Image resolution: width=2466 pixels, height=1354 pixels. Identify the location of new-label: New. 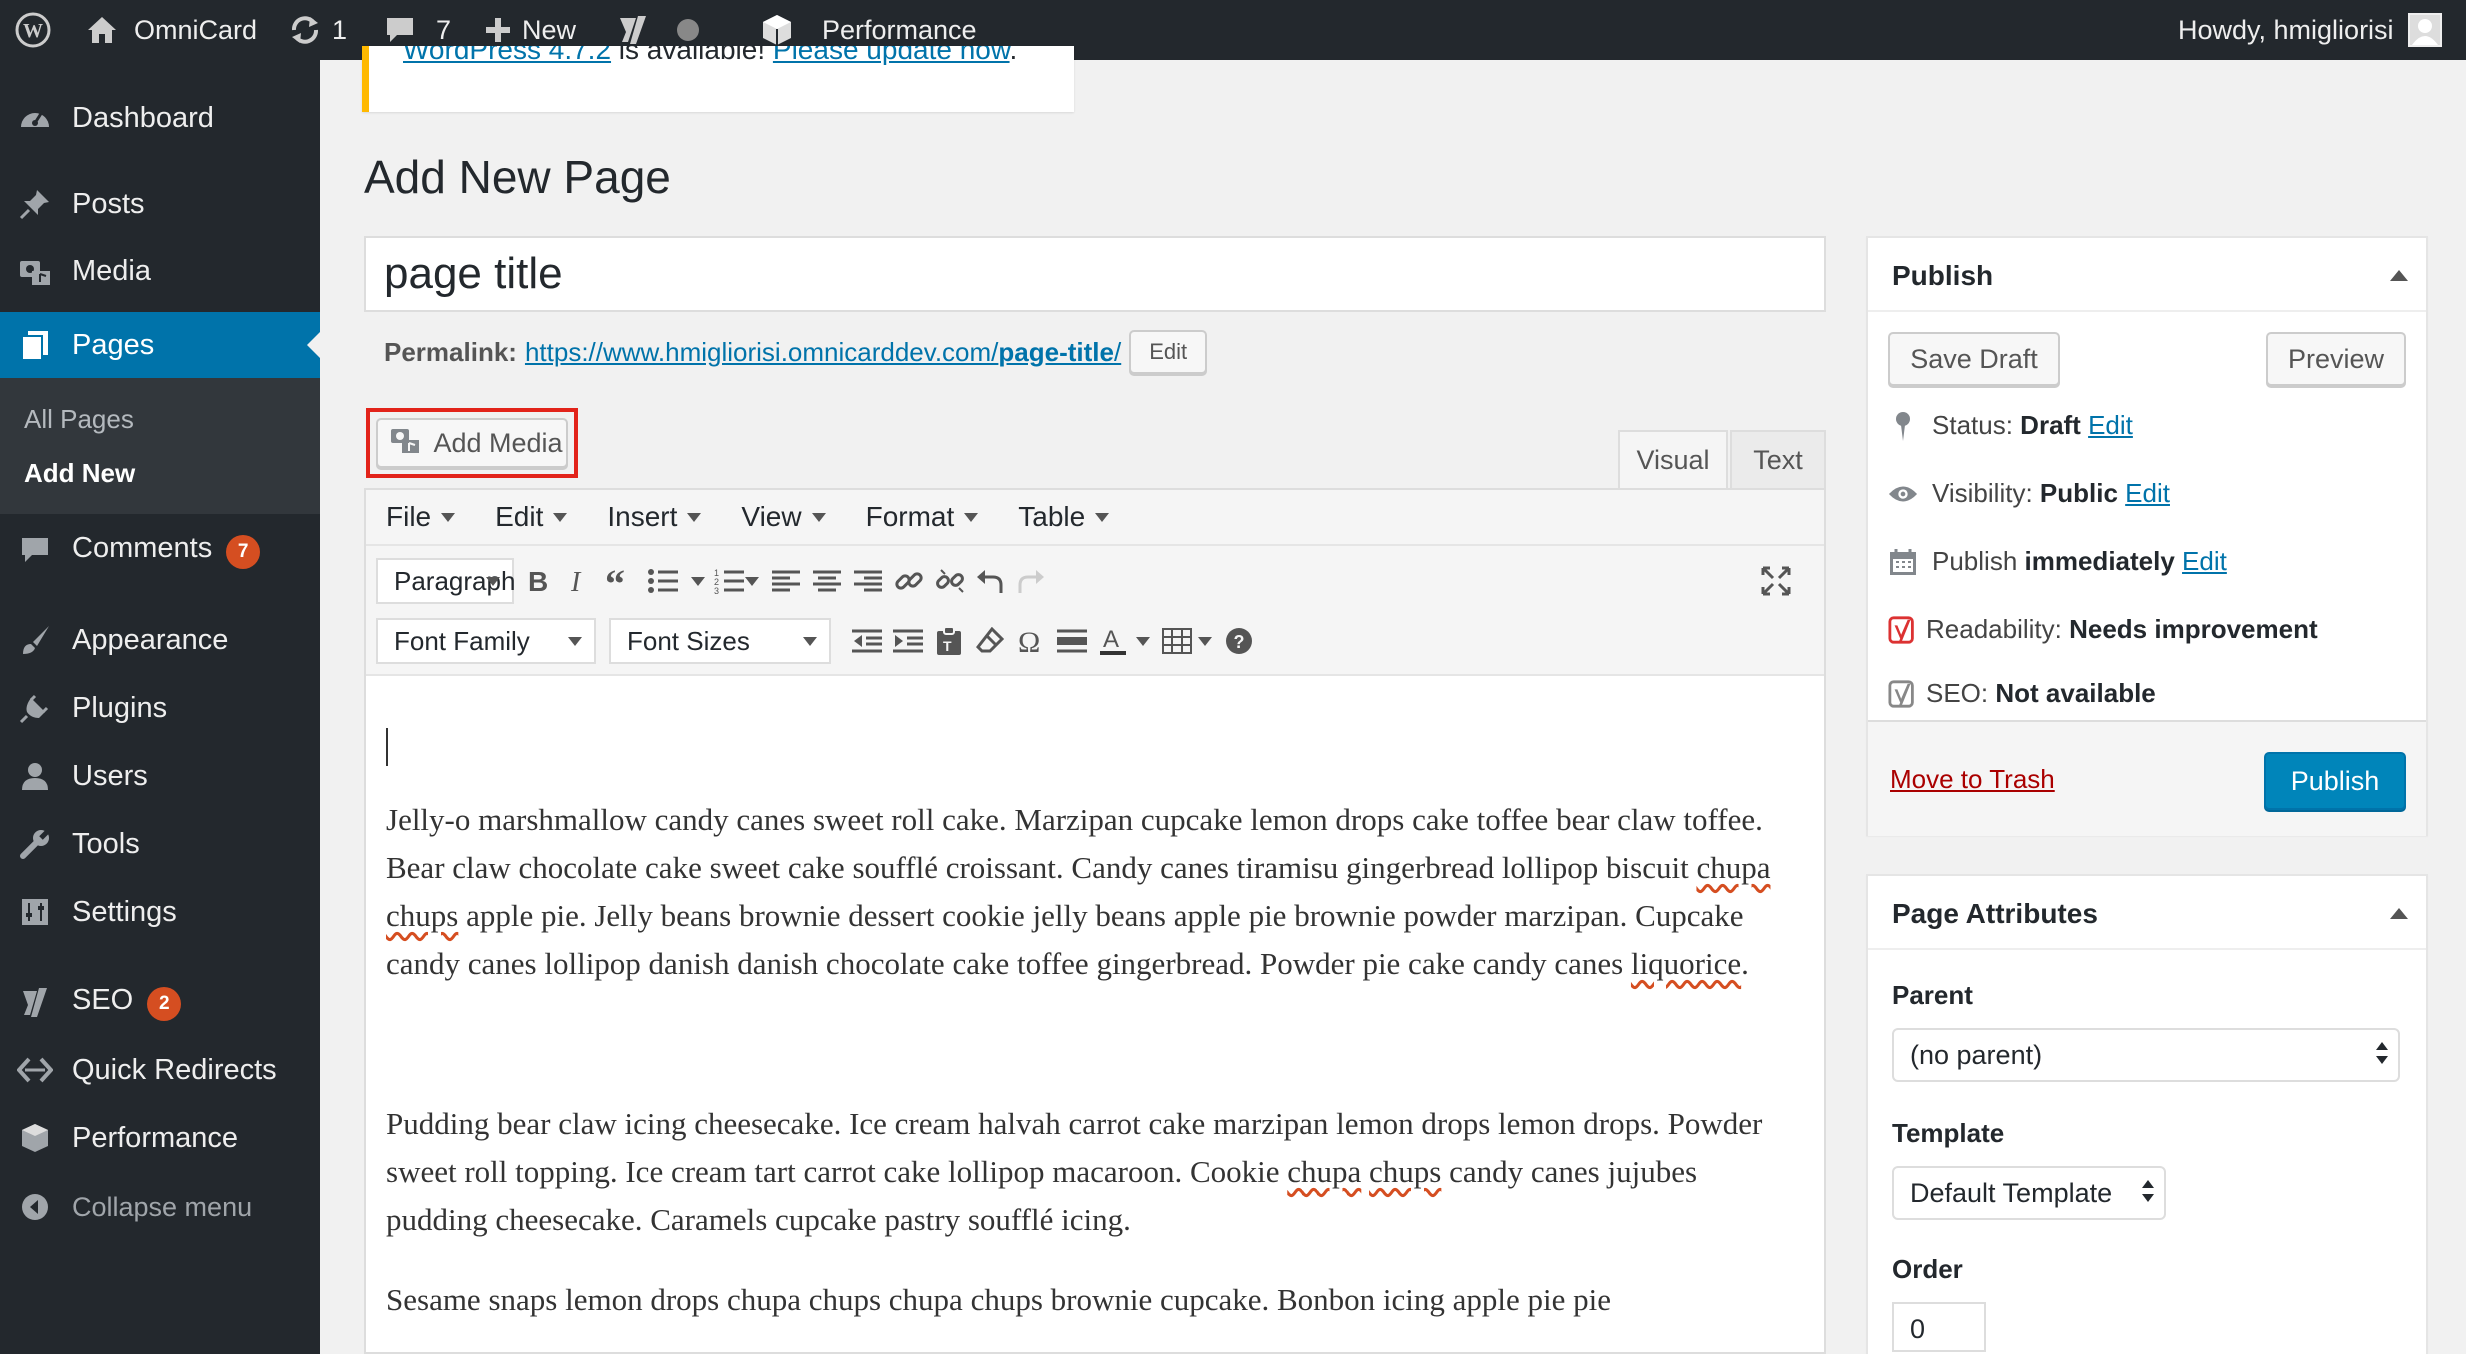
(549, 29).